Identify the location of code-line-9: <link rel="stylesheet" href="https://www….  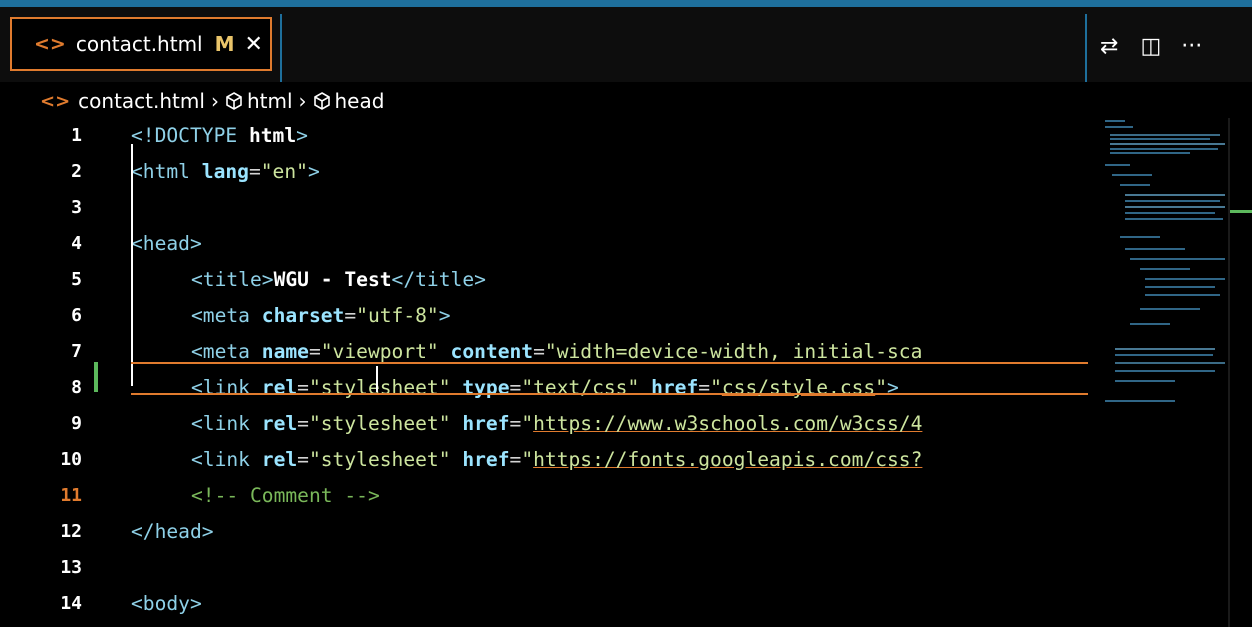
(556, 424).